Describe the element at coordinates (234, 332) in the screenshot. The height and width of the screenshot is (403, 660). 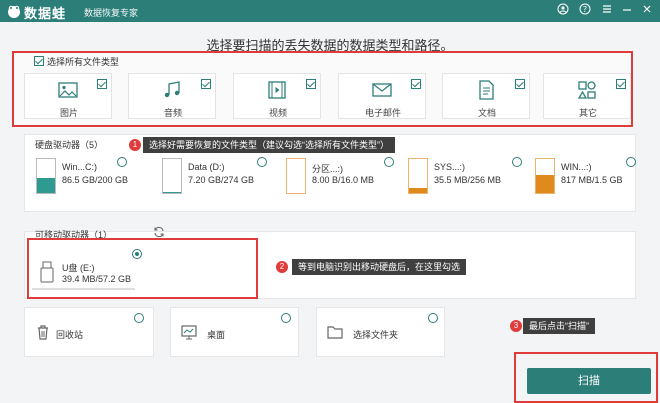
I see `location-desktop: 桌面` at that location.